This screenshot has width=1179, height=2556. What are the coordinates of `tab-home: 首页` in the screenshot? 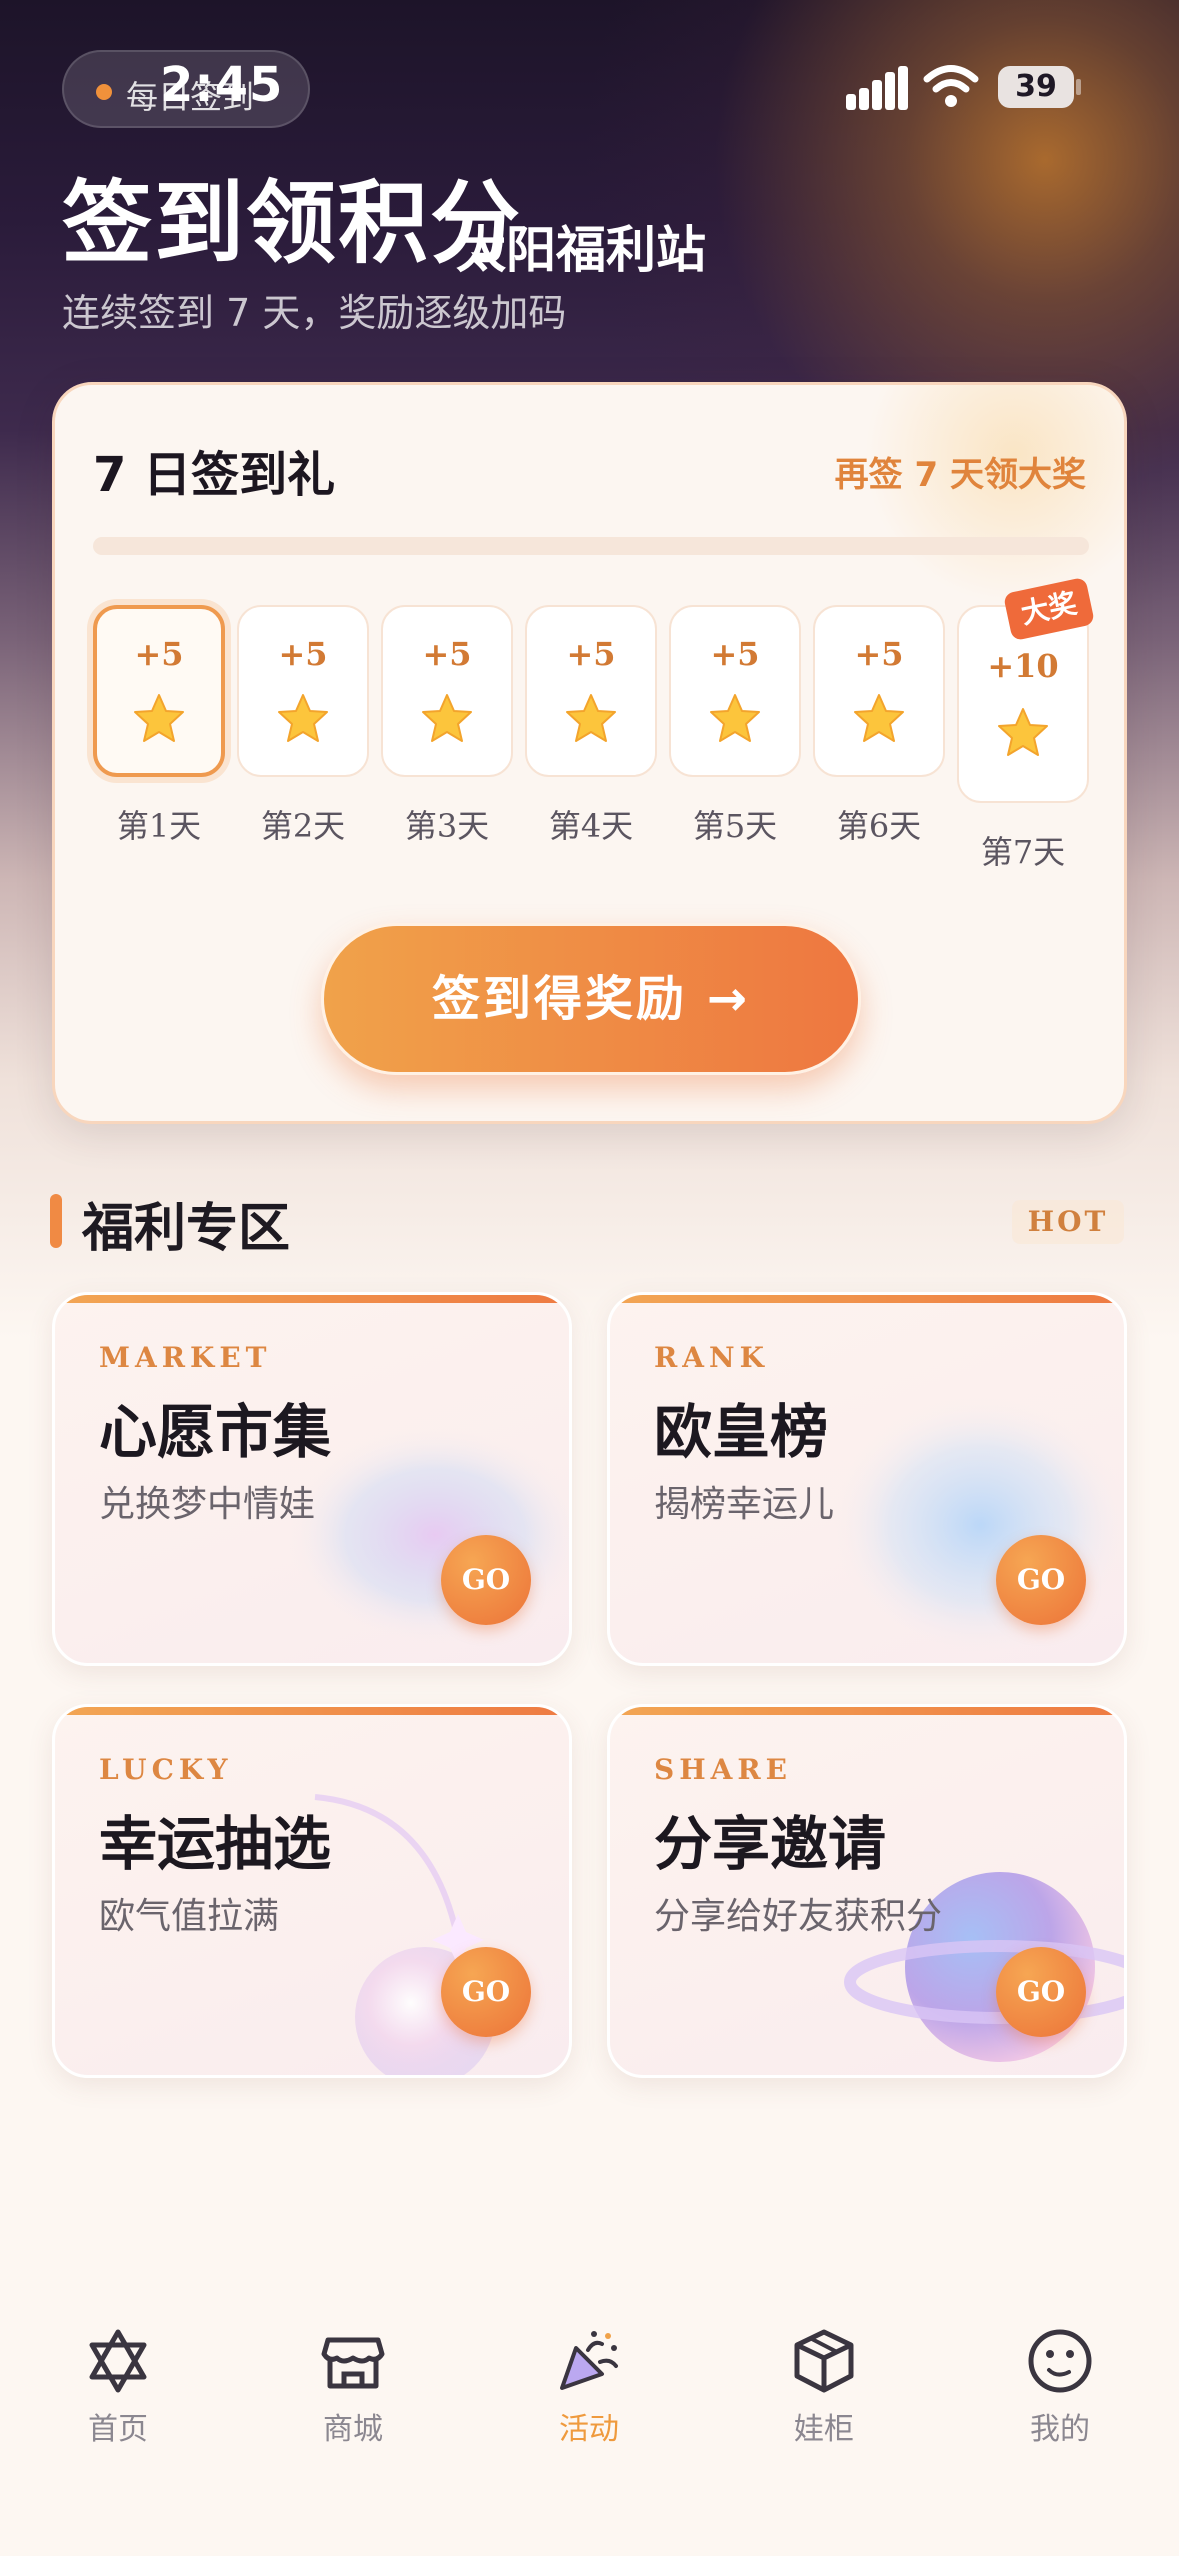 It's located at (118, 2386).